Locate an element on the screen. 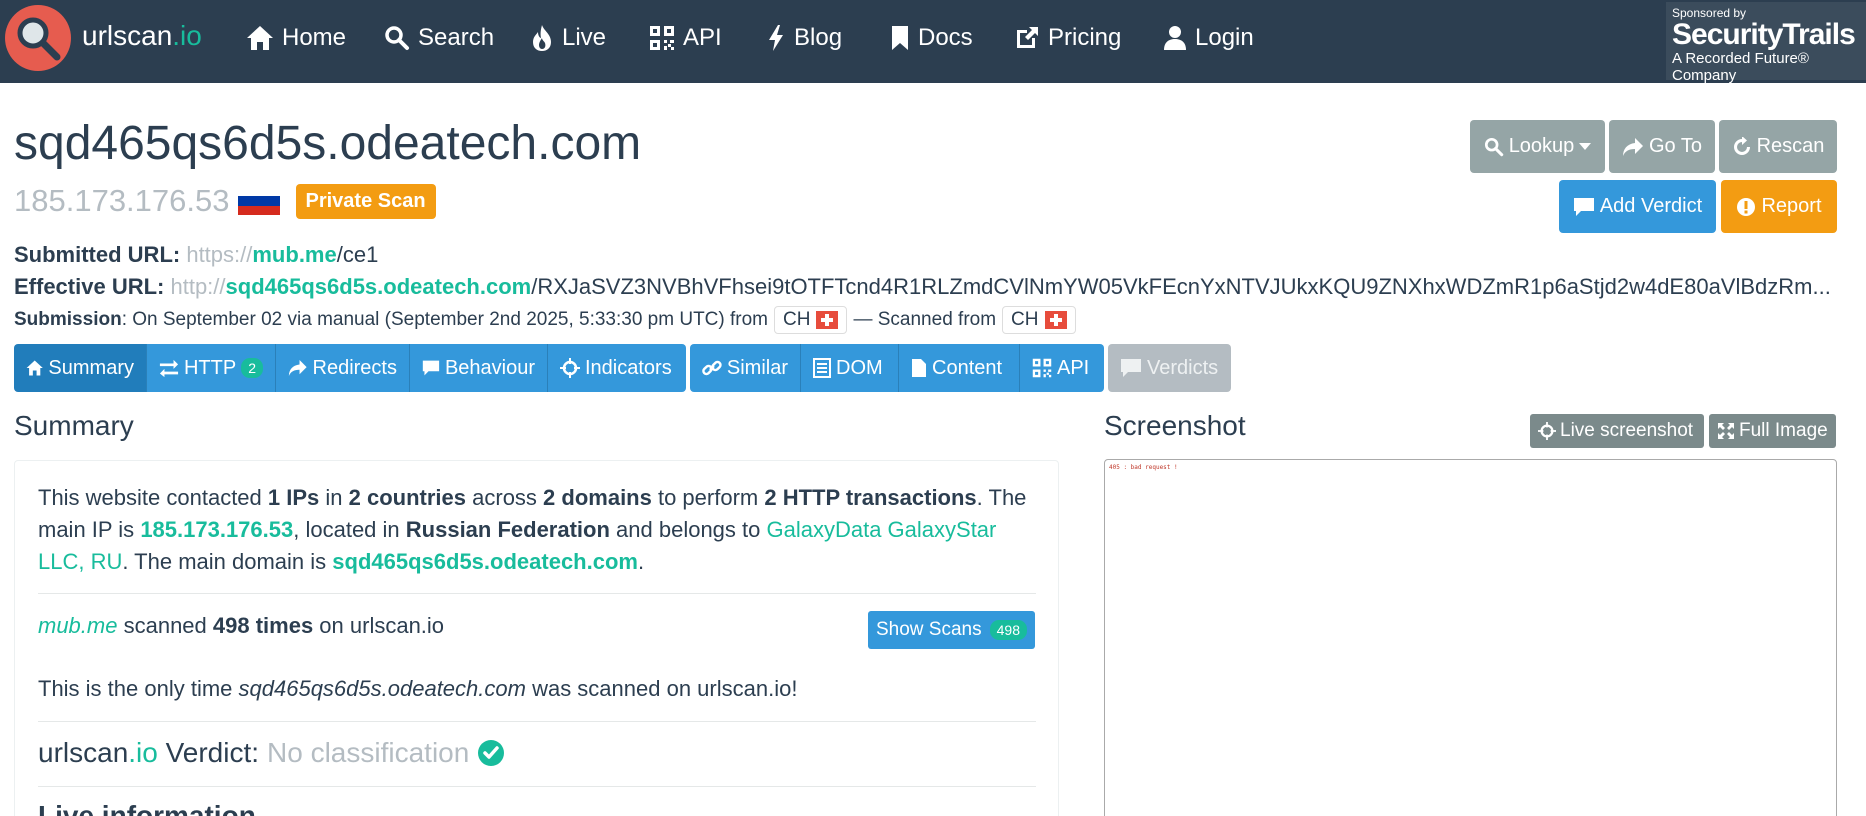  verdicts-tab-group: Verdicts is located at coordinates (1169, 368).